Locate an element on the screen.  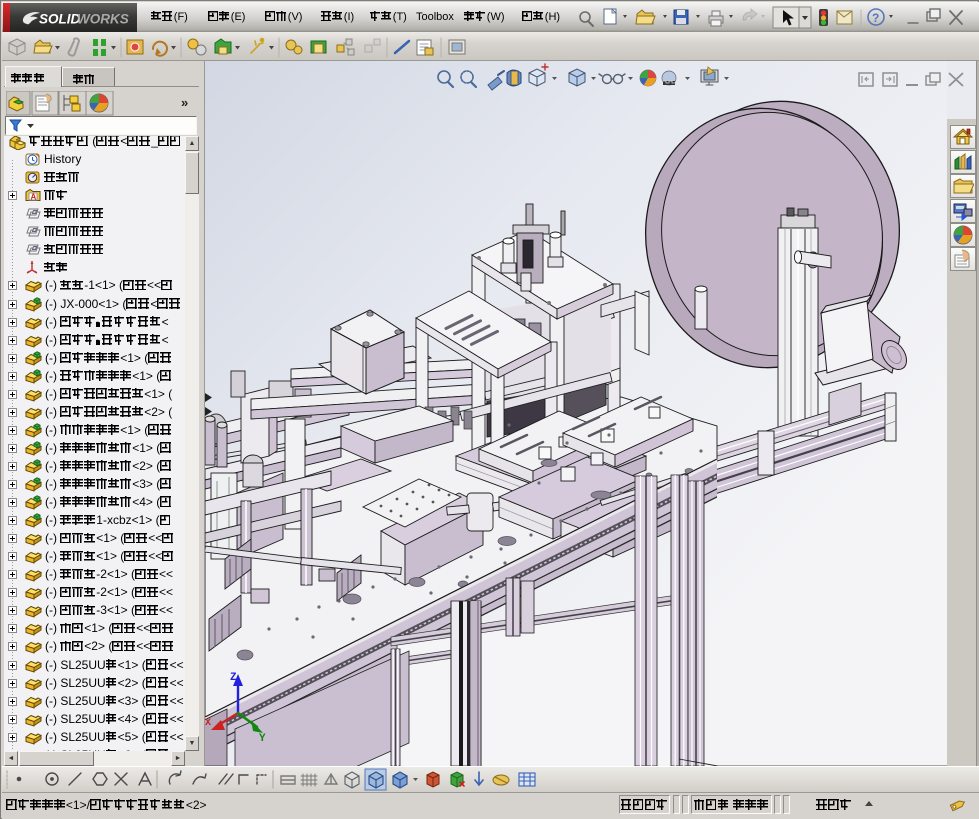
svg-text: A is located at coordinates (34, 197).